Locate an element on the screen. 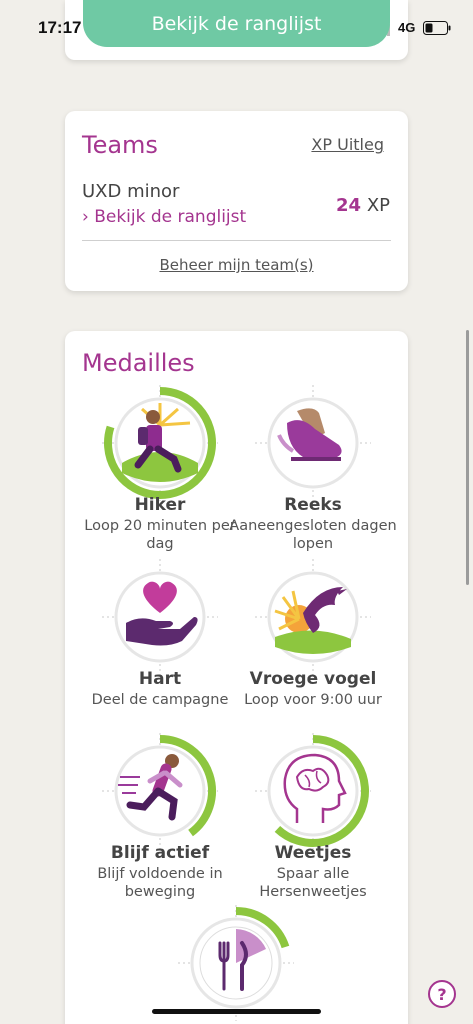 Image resolution: width=473 pixels, height=1024 pixels. home-indicator is located at coordinates (236, 1011).